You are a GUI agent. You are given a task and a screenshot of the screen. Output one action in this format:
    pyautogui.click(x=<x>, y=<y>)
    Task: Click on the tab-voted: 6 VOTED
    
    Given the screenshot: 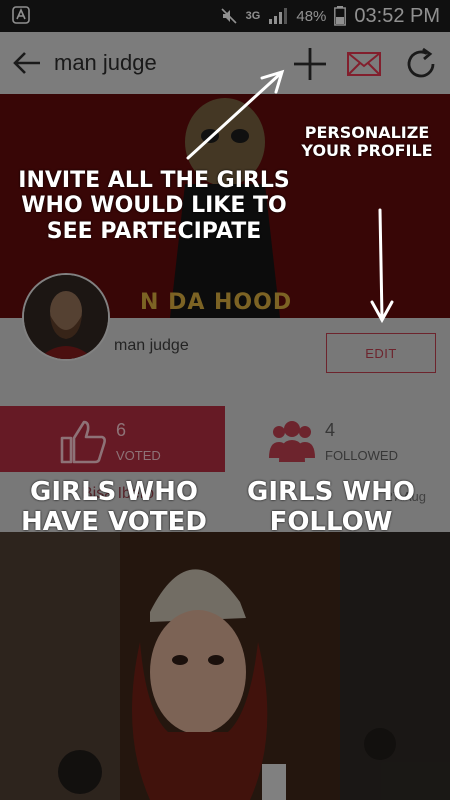 What is the action you would take?
    pyautogui.click(x=112, y=439)
    